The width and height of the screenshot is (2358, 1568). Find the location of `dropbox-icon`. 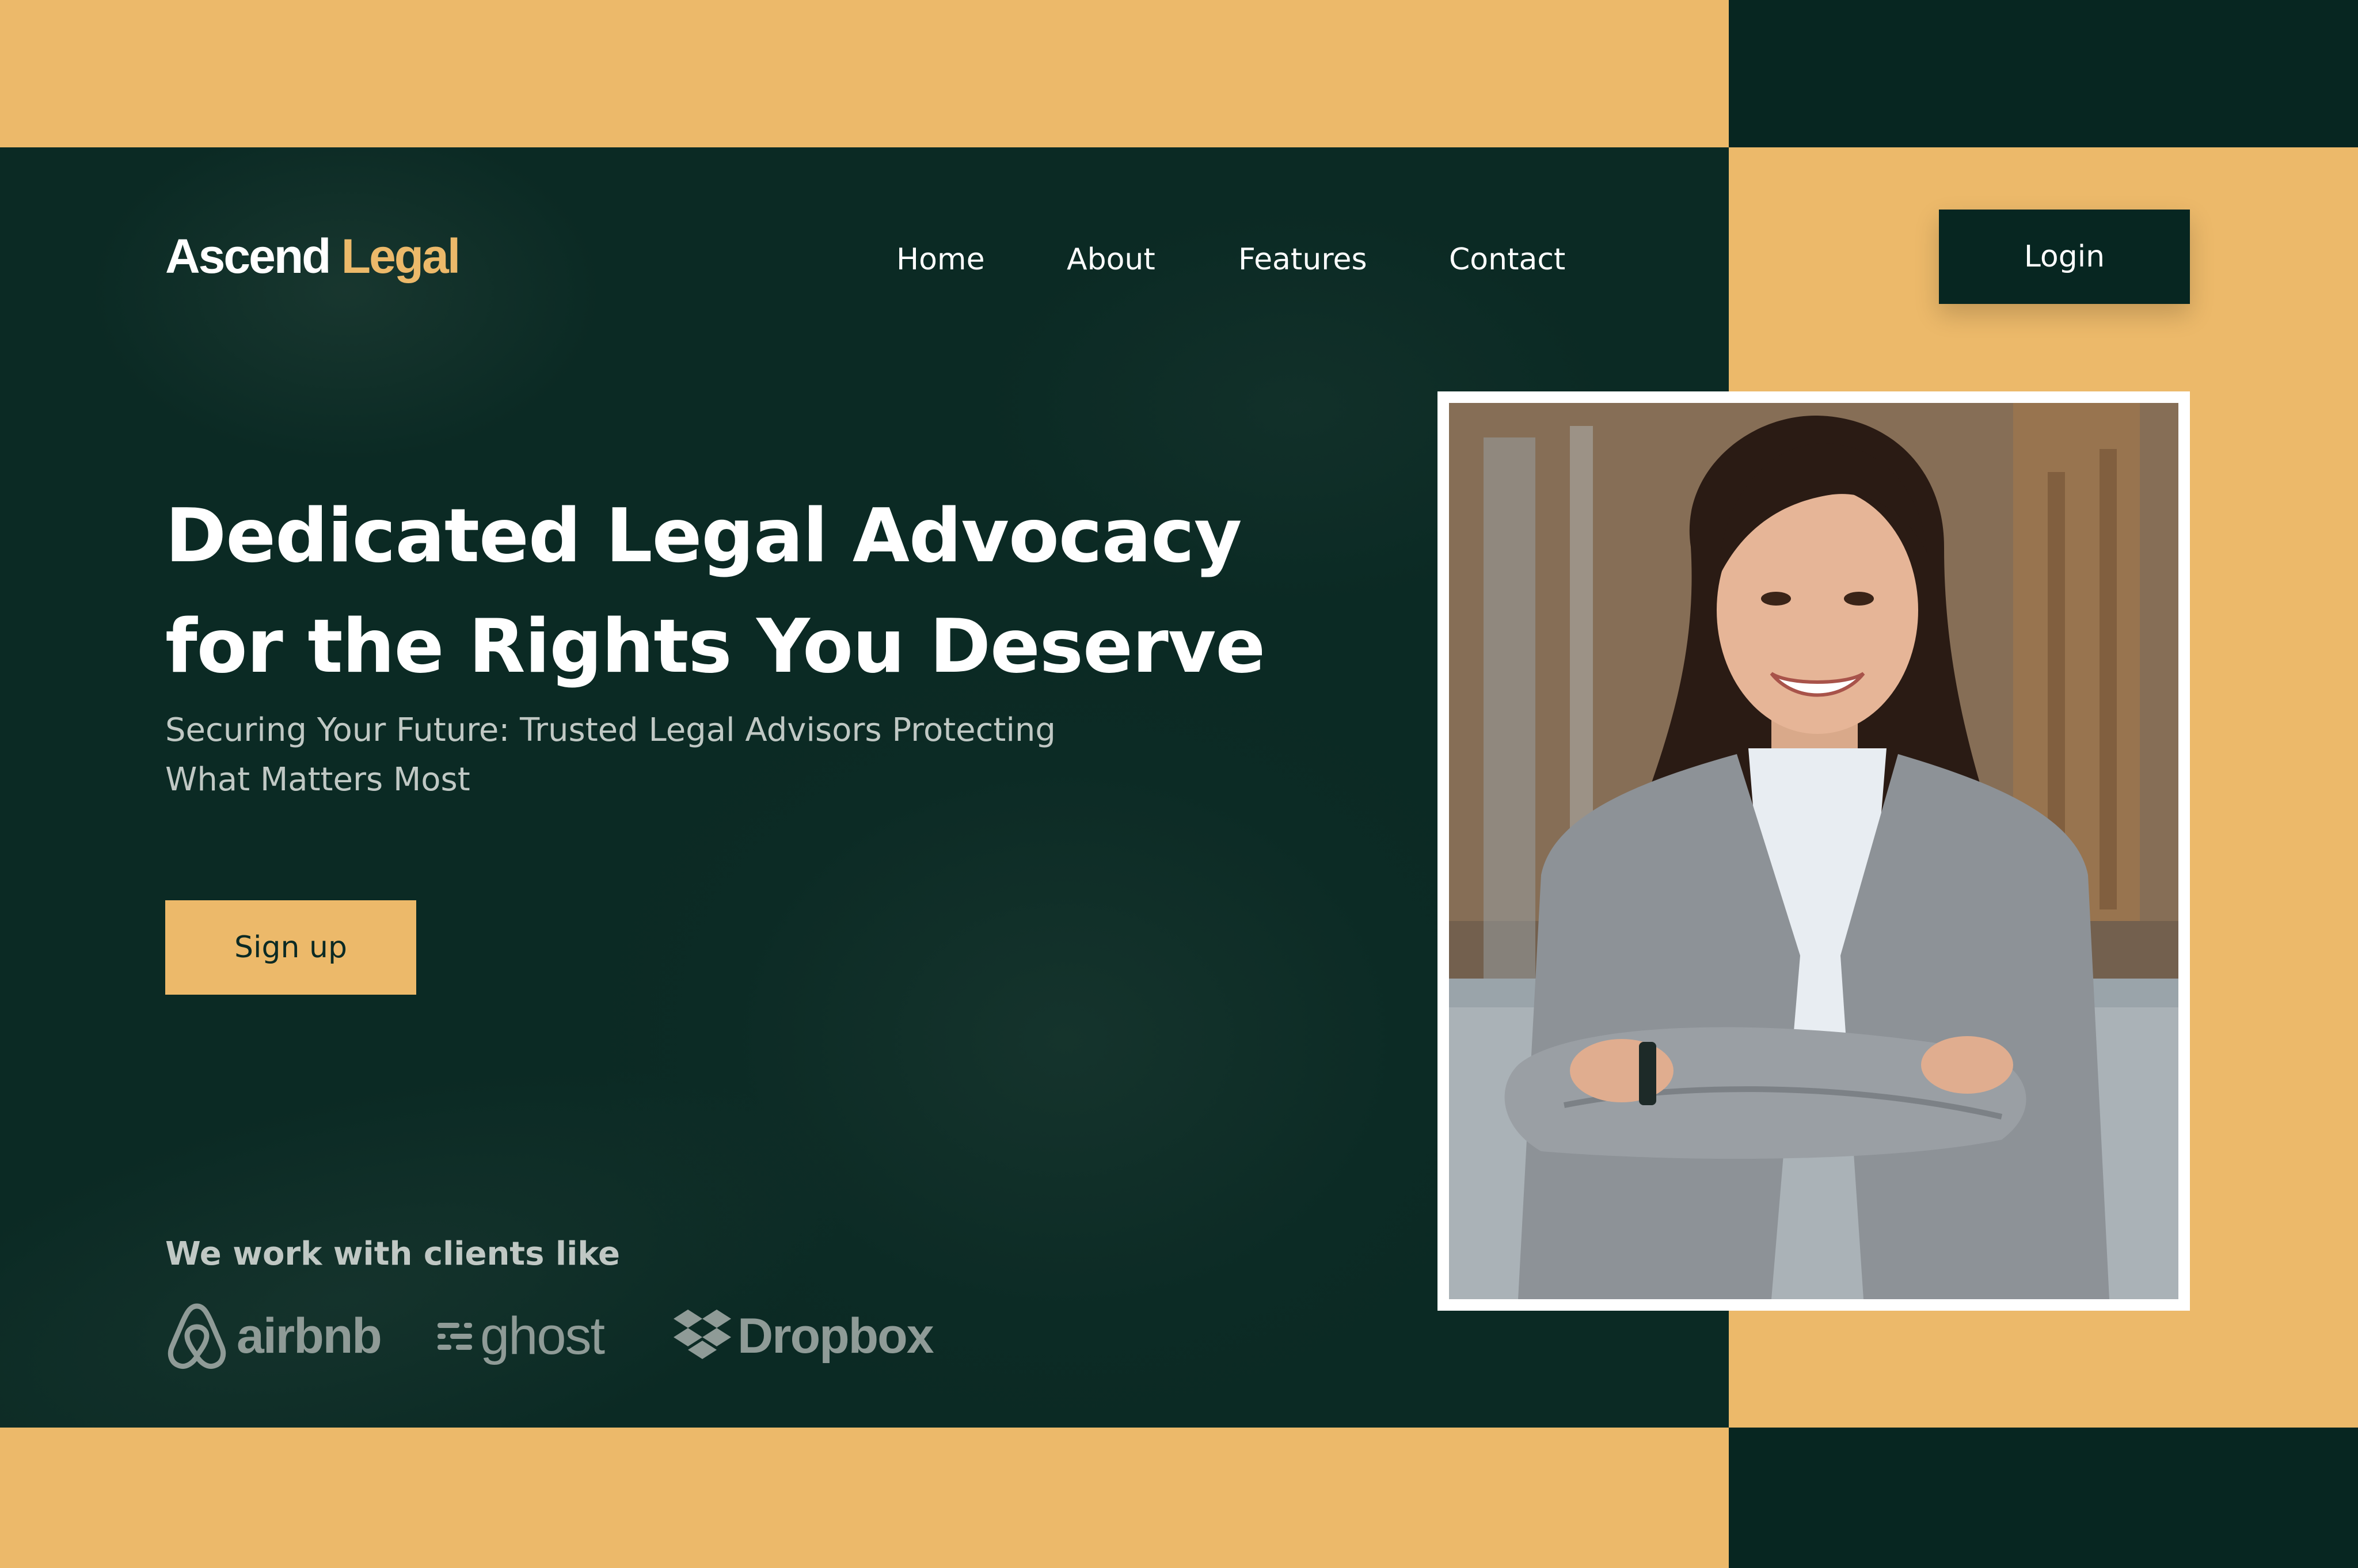

dropbox-icon is located at coordinates (702, 1336).